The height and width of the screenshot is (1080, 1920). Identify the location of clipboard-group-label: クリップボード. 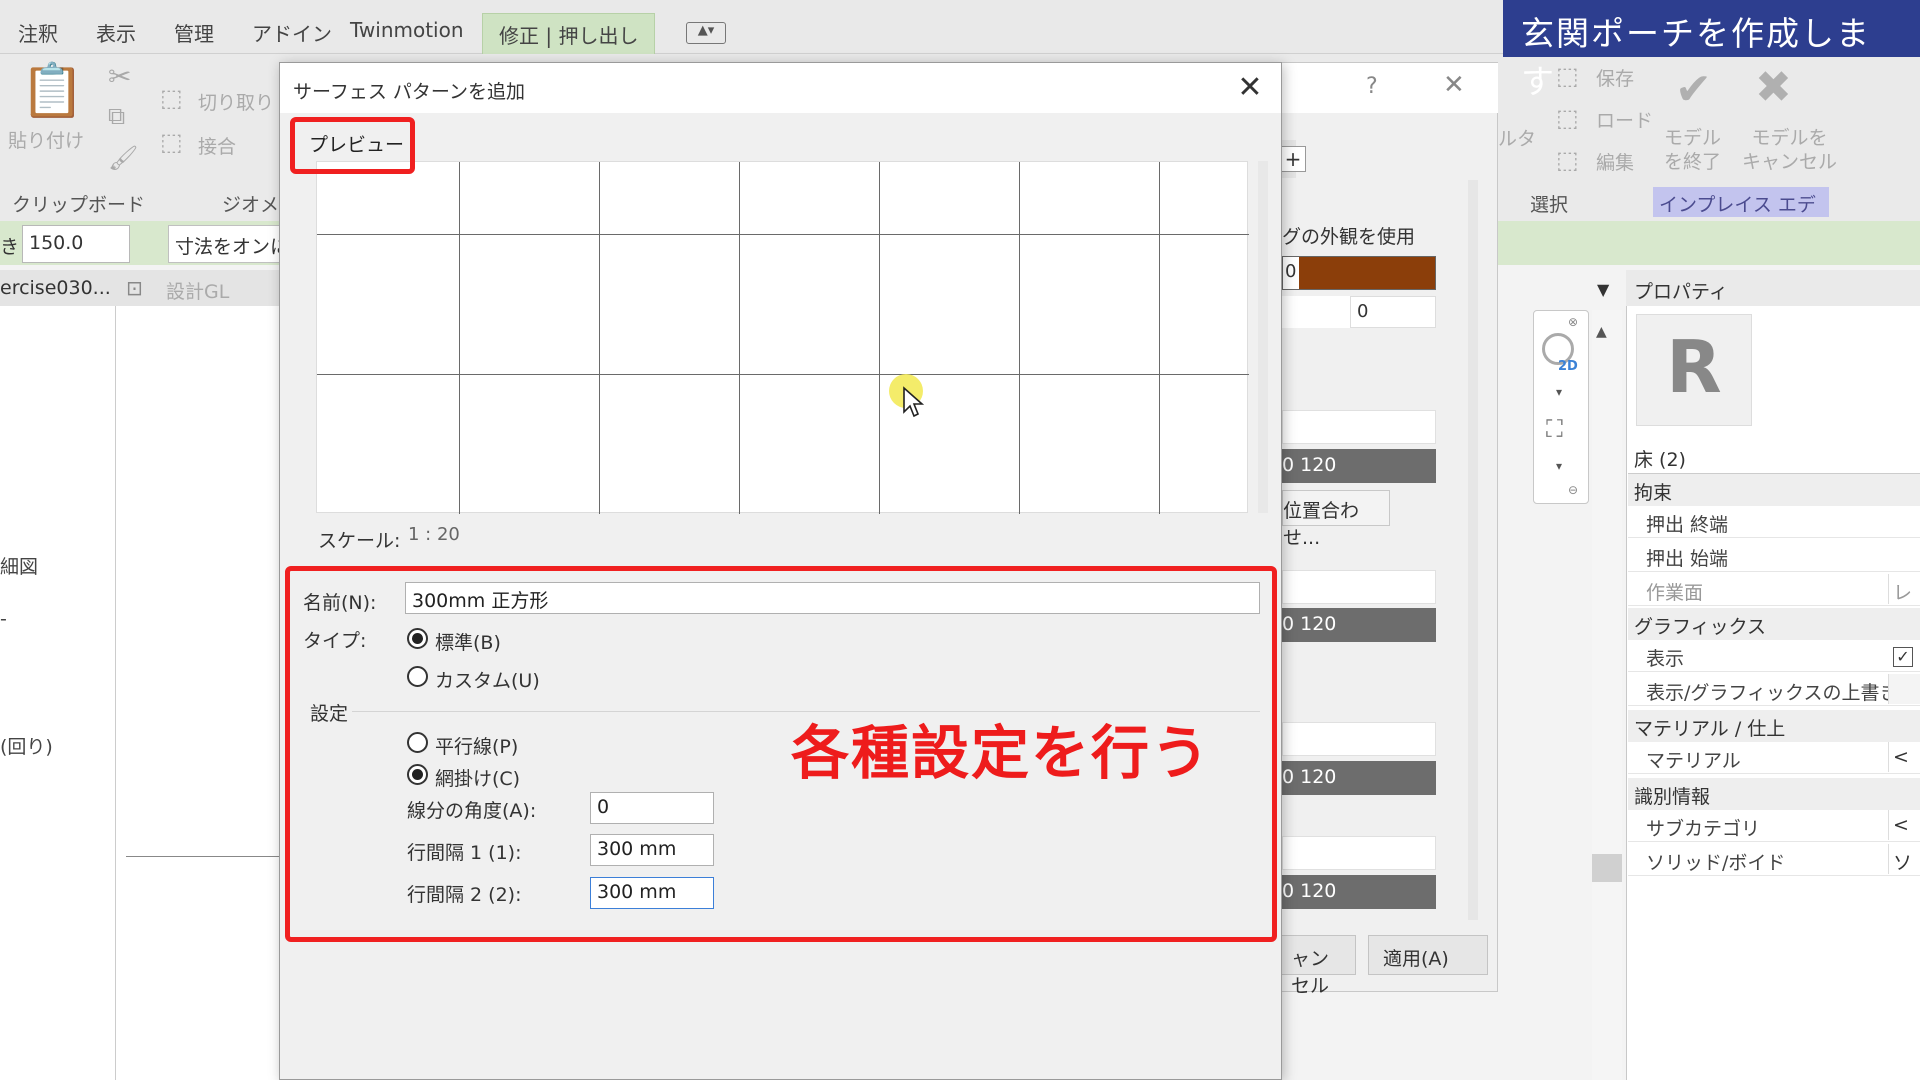
(79, 205).